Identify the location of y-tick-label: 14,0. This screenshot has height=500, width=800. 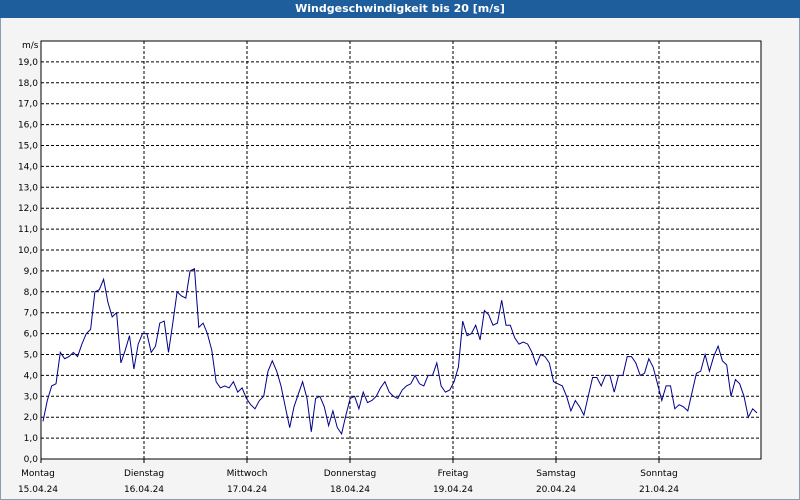
(28, 167).